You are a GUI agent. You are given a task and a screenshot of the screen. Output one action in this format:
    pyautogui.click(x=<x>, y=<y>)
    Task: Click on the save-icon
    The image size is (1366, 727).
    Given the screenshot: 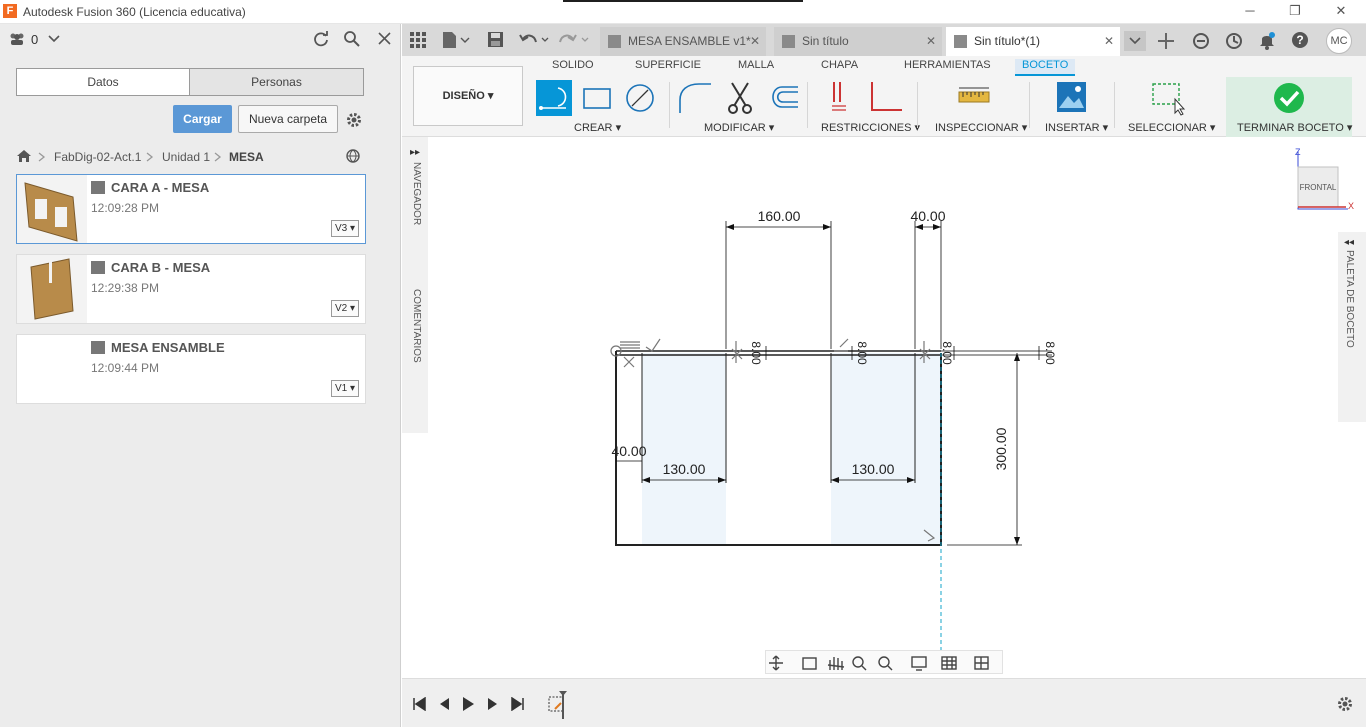 What is the action you would take?
    pyautogui.click(x=495, y=39)
    